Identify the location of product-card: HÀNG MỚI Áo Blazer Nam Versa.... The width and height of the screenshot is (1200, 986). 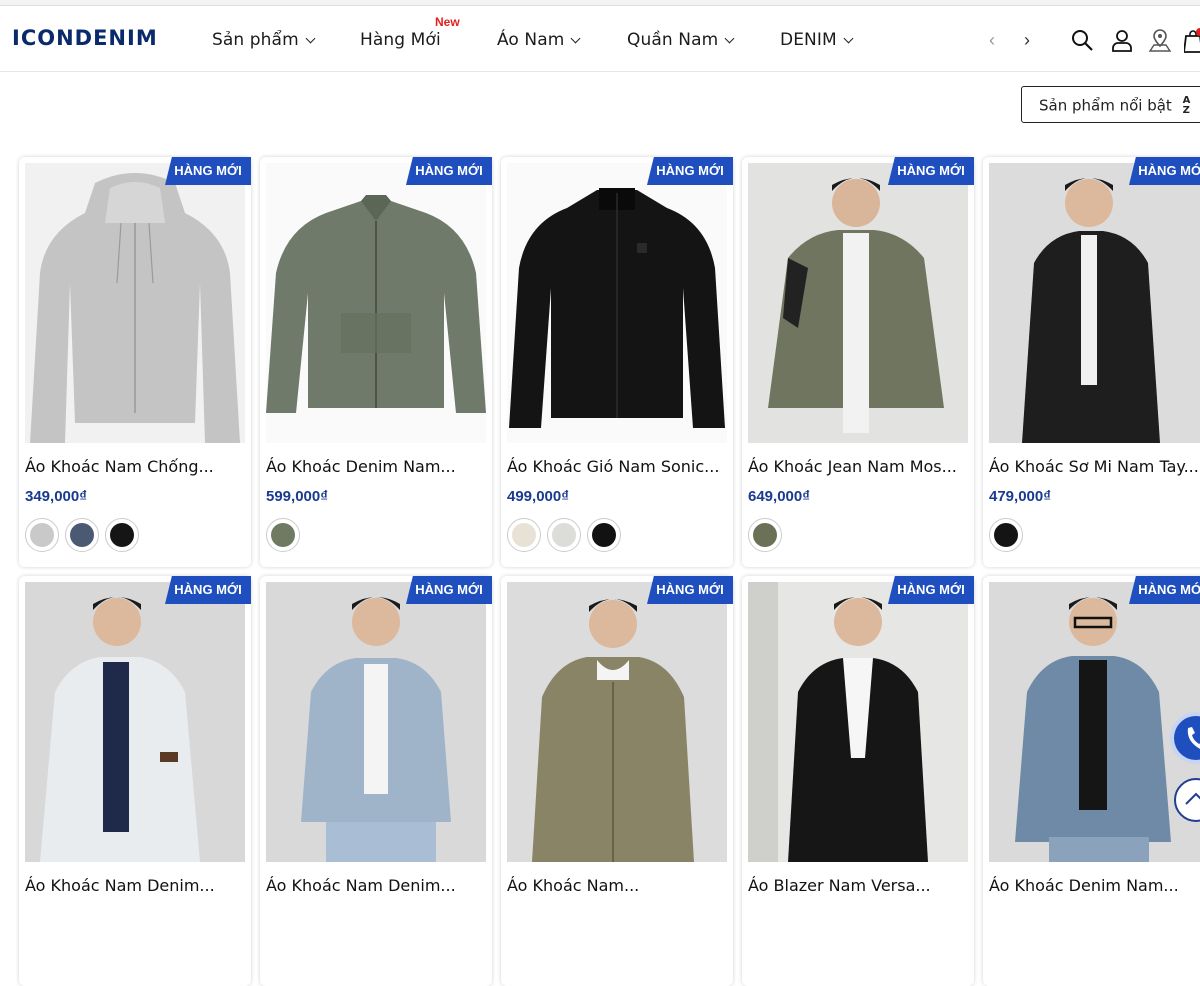
(858, 781).